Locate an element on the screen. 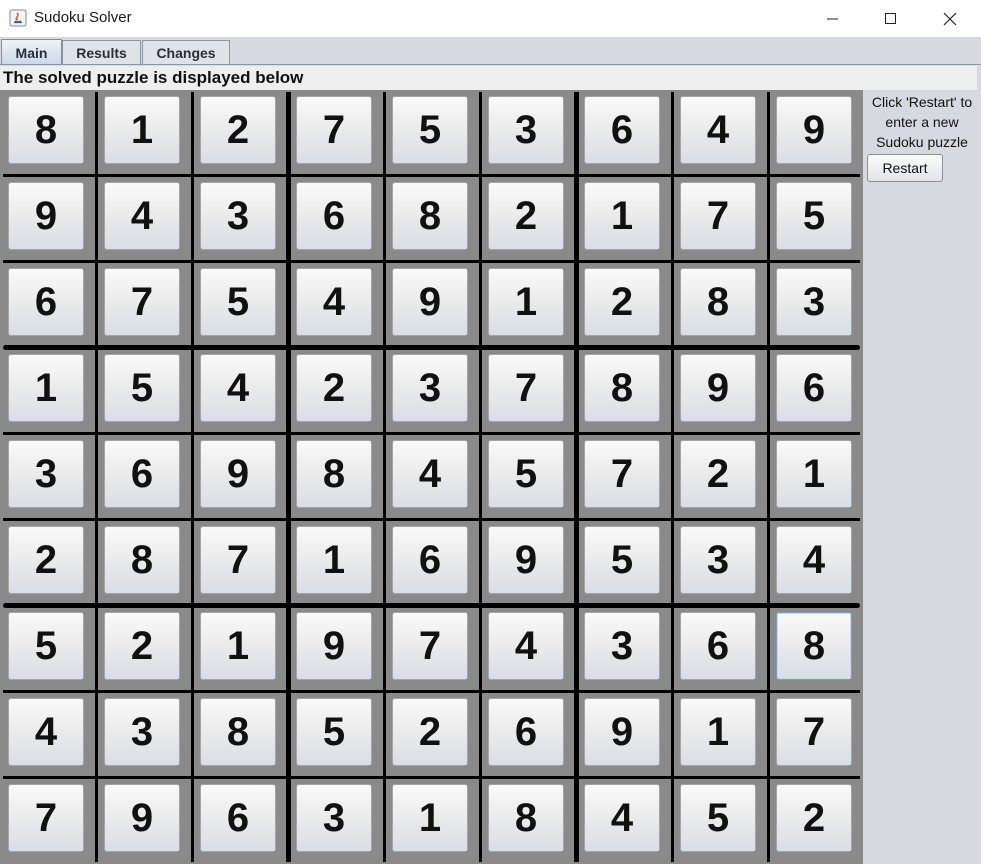  sudoku-cell-r3-c5: 9 is located at coordinates (430, 302).